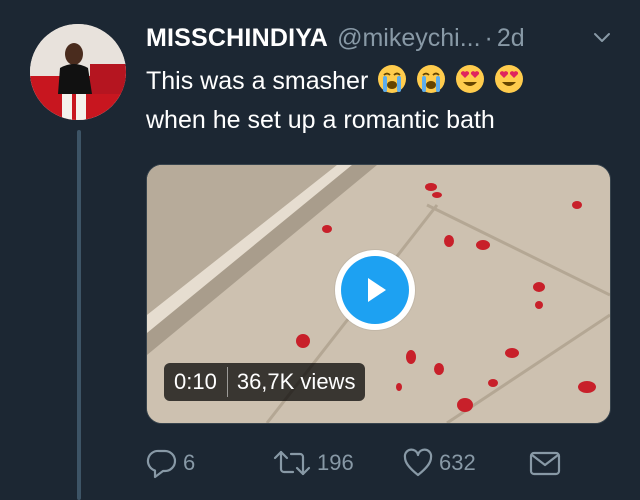 The image size is (640, 500). I want to click on like-button: 632, so click(439, 463).